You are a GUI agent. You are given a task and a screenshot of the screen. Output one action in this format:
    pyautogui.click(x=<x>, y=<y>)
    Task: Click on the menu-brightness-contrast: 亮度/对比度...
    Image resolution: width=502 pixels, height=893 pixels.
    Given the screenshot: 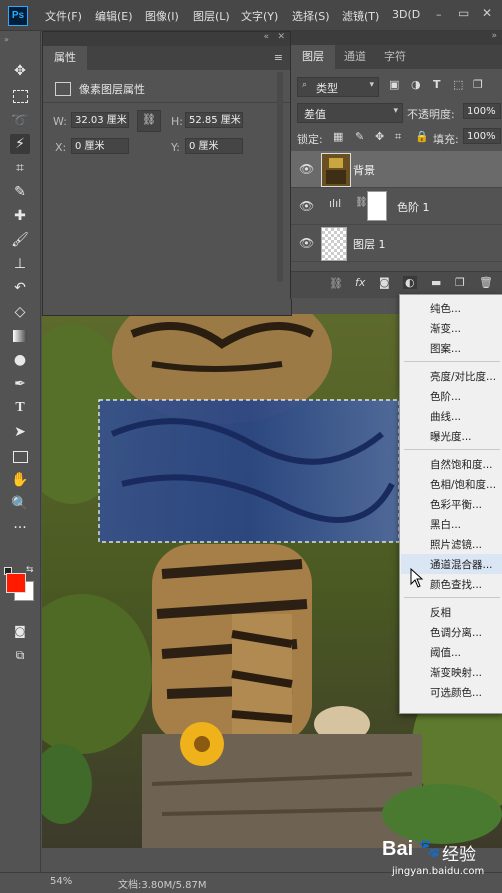 What is the action you would take?
    pyautogui.click(x=463, y=376)
    